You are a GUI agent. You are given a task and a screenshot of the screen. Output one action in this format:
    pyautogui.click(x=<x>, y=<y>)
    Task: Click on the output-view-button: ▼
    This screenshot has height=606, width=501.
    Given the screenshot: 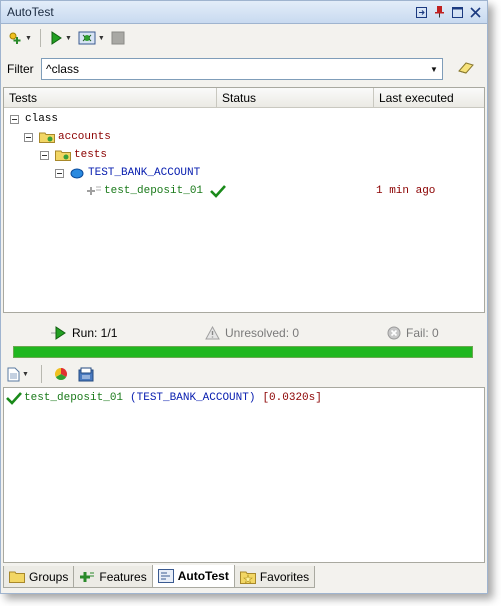 What is the action you would take?
    pyautogui.click(x=18, y=374)
    